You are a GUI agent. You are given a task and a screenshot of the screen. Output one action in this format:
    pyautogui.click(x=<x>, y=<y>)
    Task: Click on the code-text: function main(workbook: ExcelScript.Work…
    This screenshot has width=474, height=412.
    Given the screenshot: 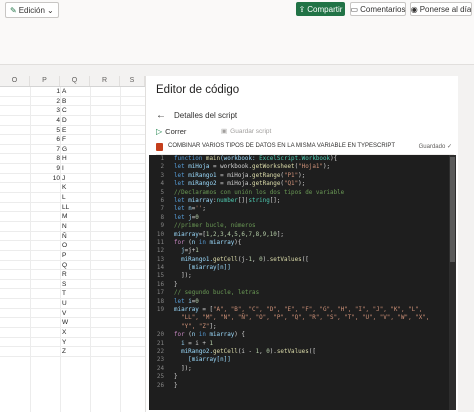 What is the action you would take?
    pyautogui.click(x=255, y=159)
    